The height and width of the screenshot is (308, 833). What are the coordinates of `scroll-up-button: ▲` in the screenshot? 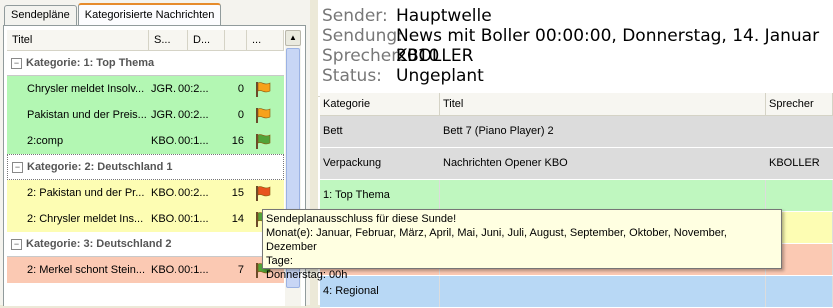 It's located at (293, 38).